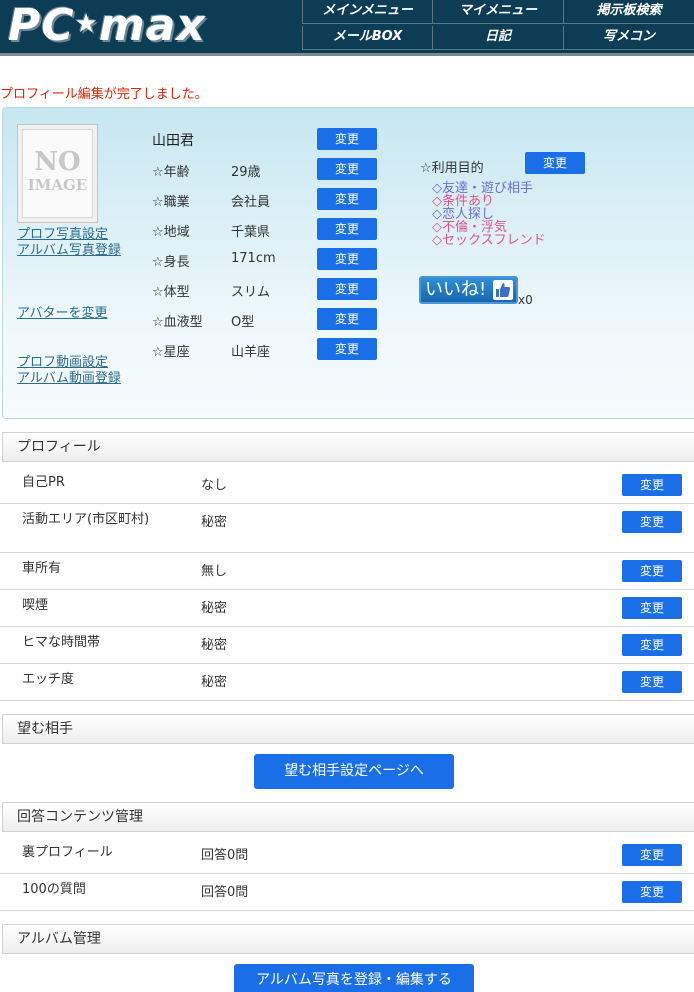 Image resolution: width=694 pixels, height=992 pixels. What do you see at coordinates (456, 289) in the screenshot?
I see `like-label: いいね!` at bounding box center [456, 289].